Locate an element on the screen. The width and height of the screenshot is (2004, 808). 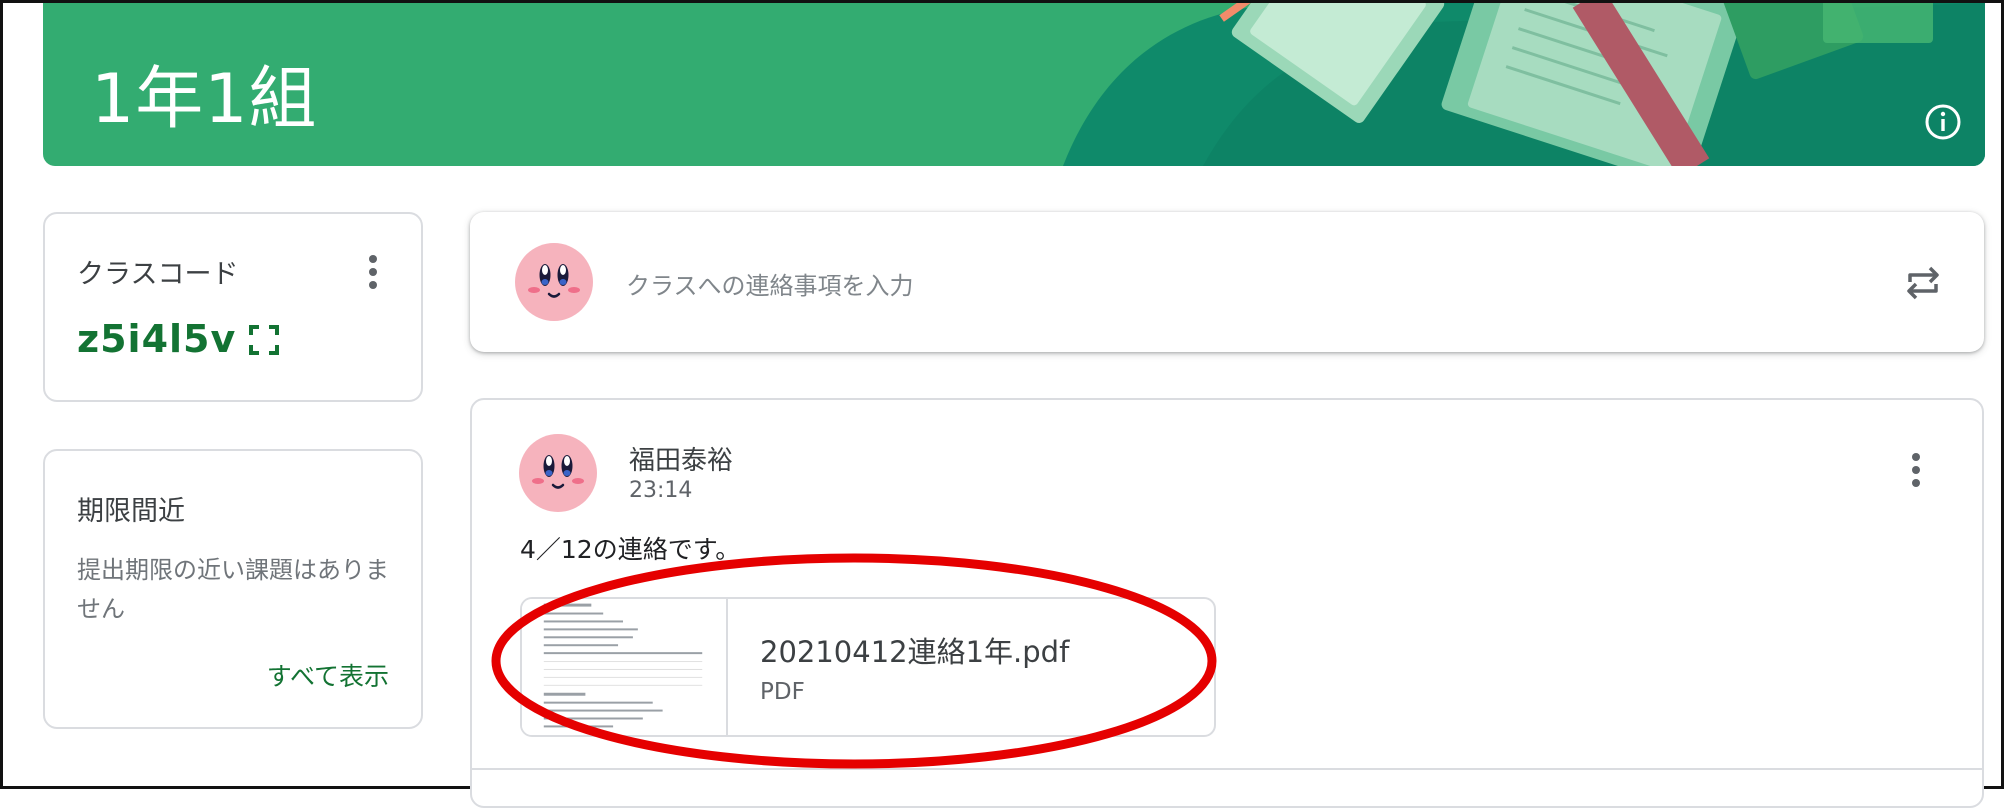
announcement-compose: クラスへの連絡事項を入力 is located at coordinates (1227, 282).